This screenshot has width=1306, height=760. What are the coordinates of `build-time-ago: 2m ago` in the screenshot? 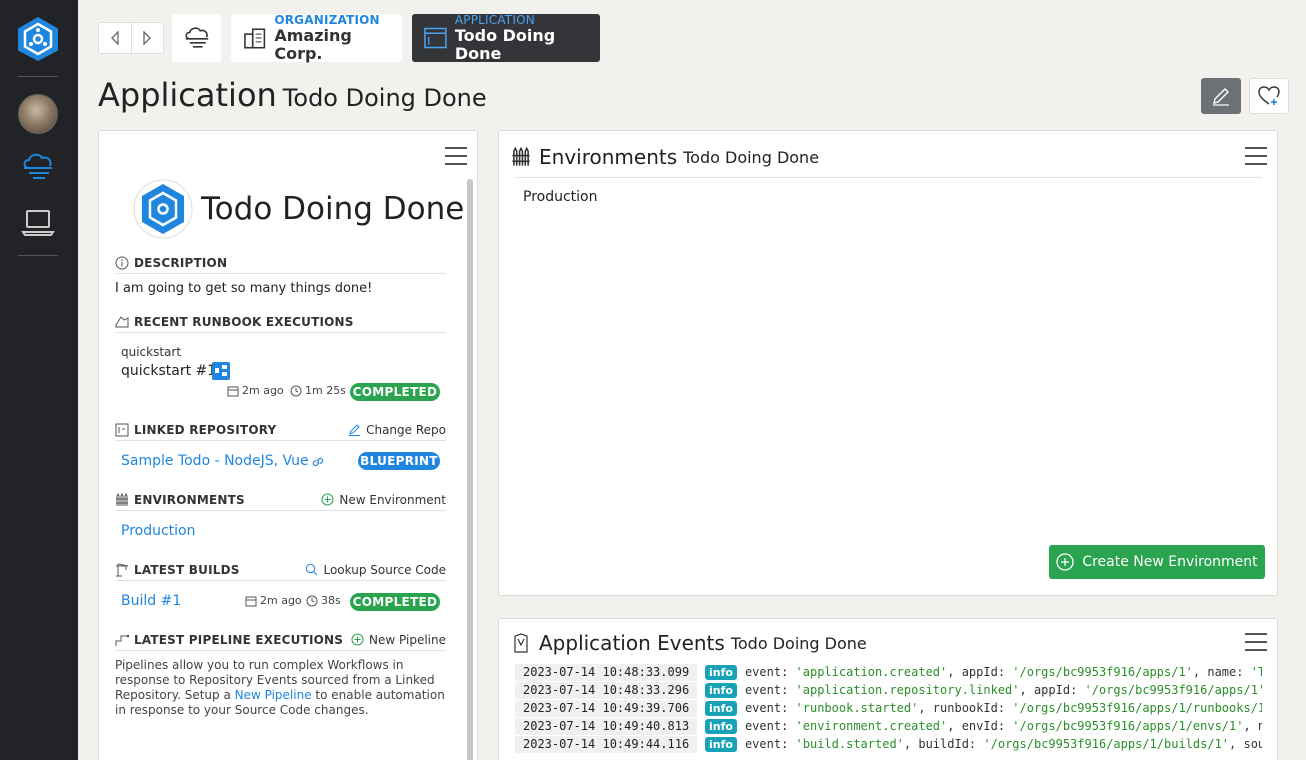 It's located at (273, 600).